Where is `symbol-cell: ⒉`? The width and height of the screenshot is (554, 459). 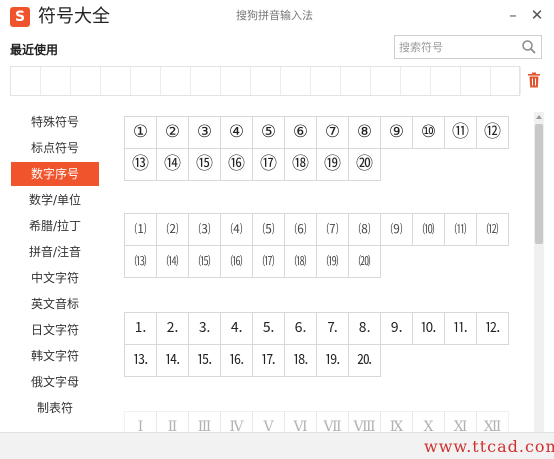 symbol-cell: ⒉ is located at coordinates (172, 328).